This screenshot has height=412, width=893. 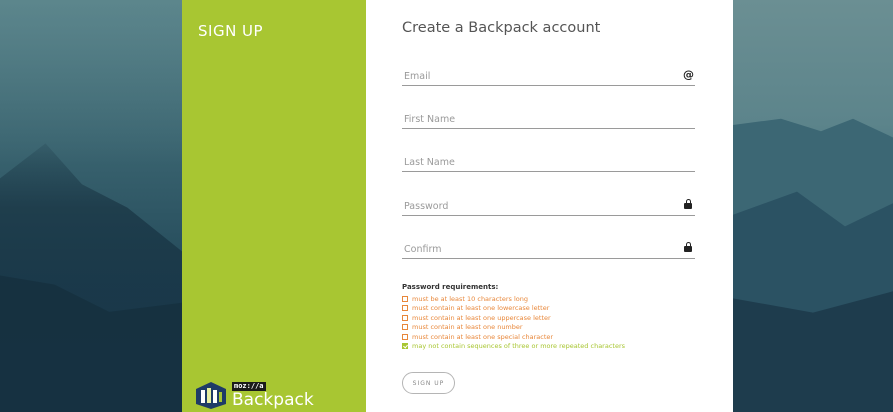 I want to click on at-icon: @, so click(x=688, y=74).